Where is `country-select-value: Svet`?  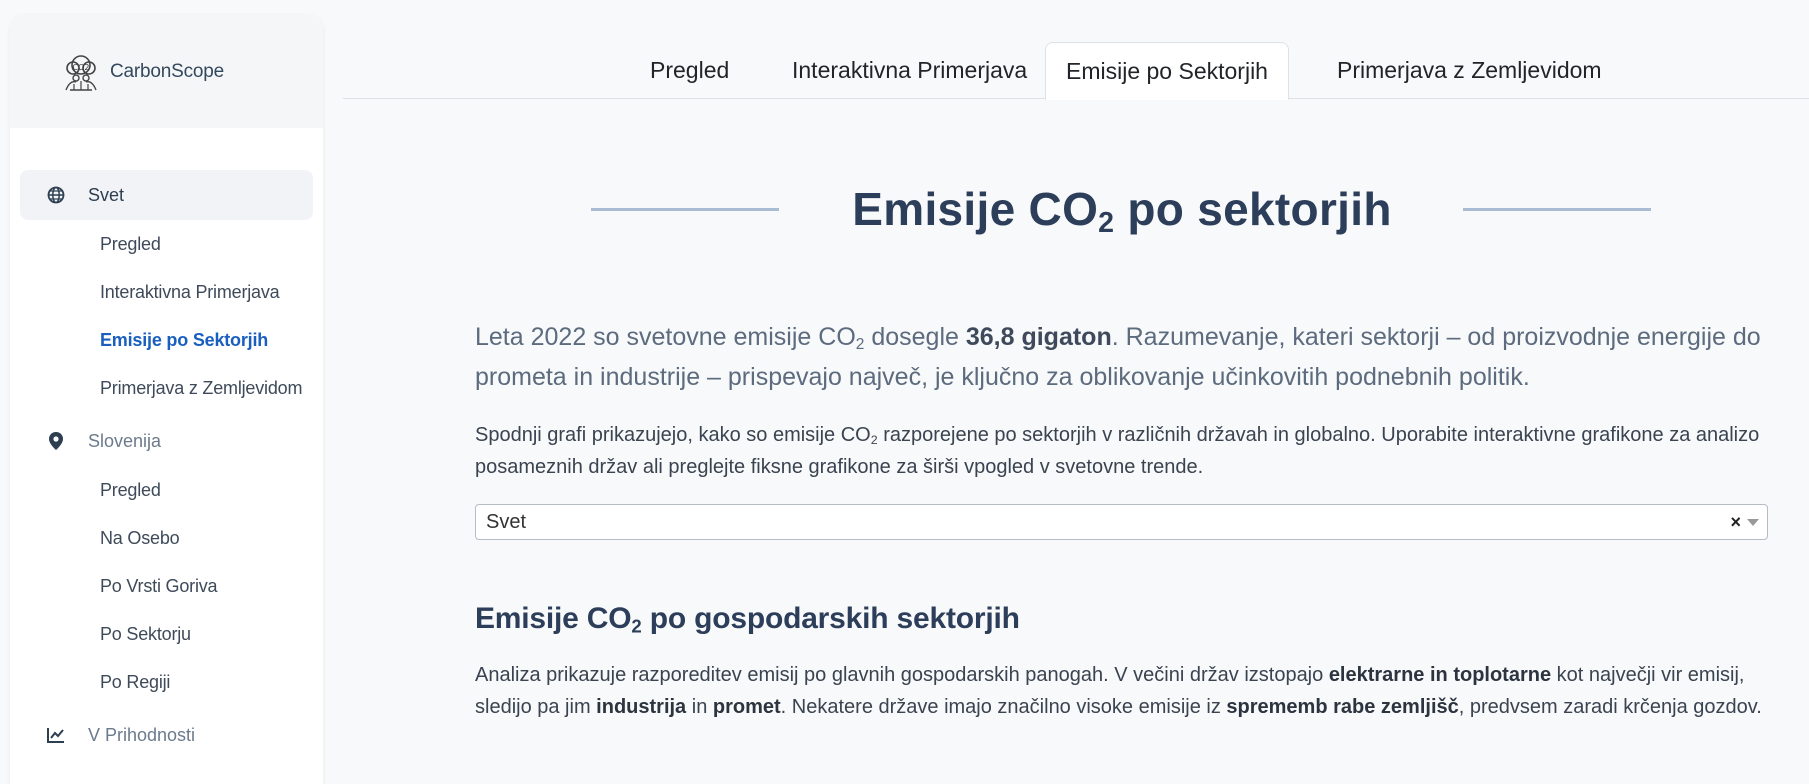
country-select-value: Svet is located at coordinates (506, 521).